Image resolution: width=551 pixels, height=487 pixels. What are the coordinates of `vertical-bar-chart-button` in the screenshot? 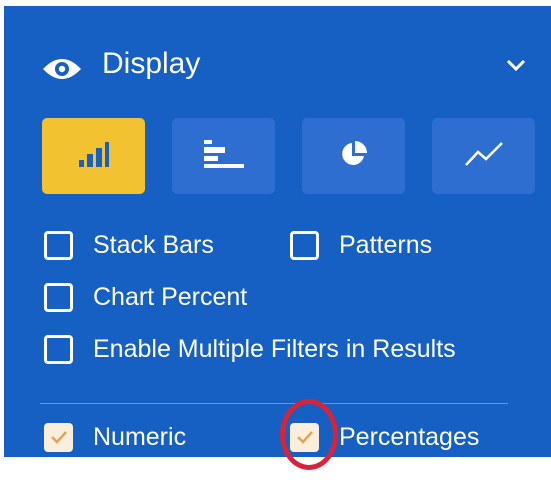 It's located at (93, 156).